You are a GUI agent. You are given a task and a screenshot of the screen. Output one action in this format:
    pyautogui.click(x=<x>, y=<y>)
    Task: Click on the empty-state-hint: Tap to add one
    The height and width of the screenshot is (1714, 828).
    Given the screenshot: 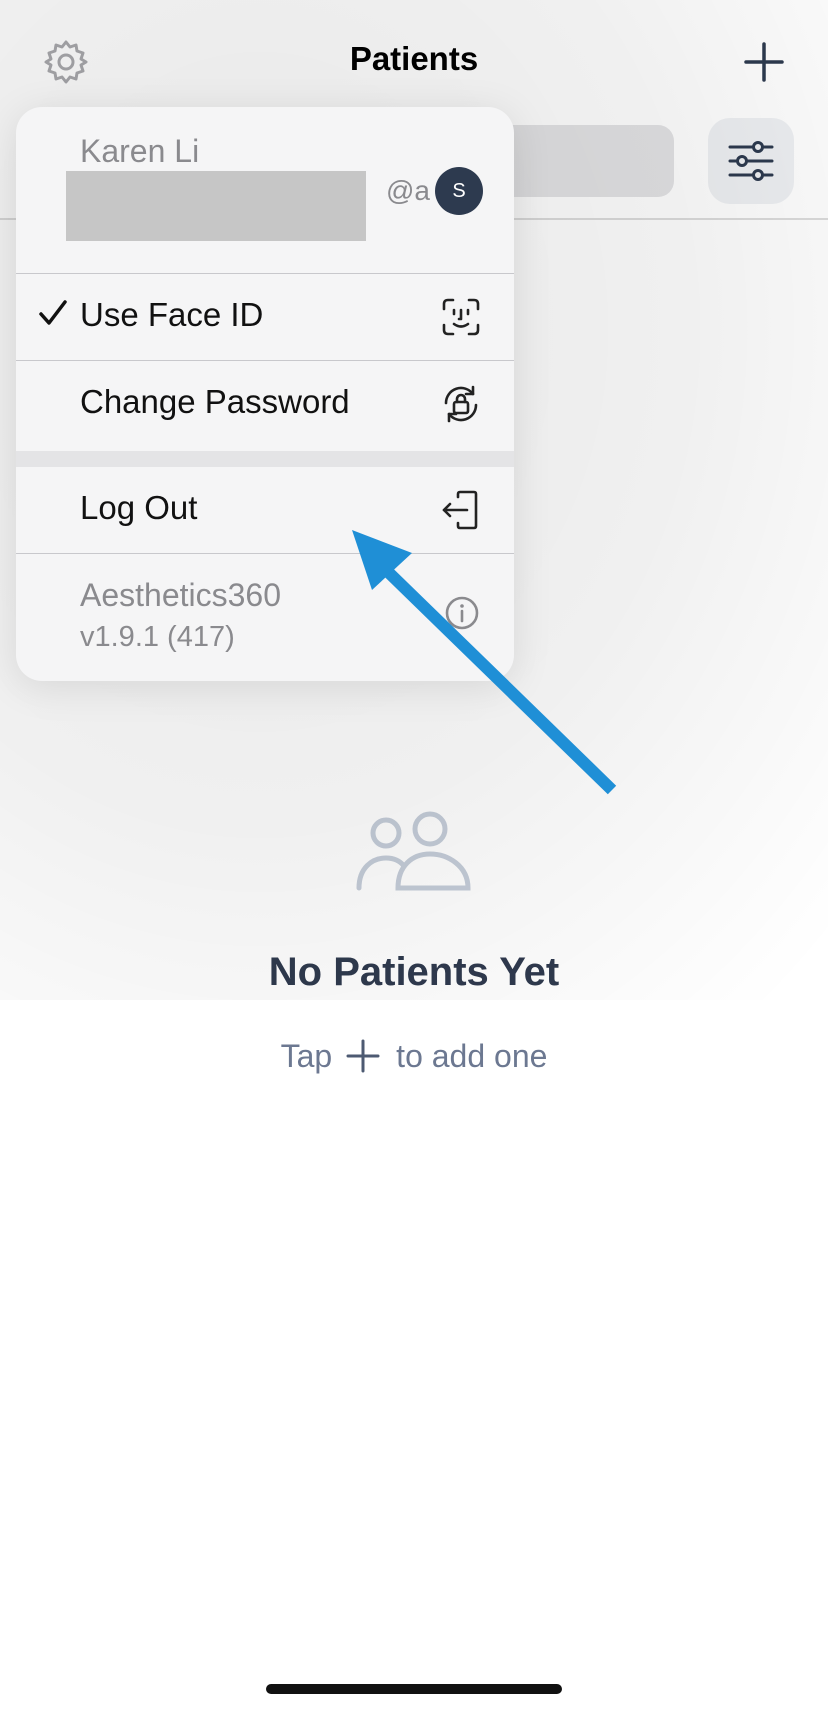 What is the action you would take?
    pyautogui.click(x=414, y=1056)
    